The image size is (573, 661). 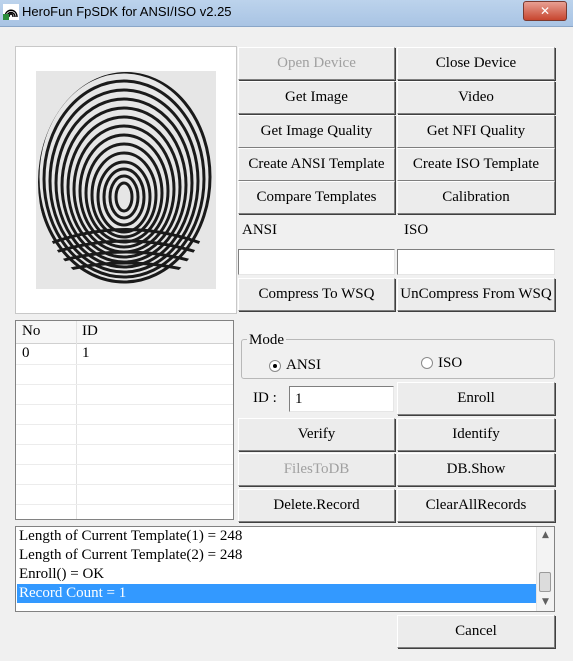 What do you see at coordinates (127, 11) in the screenshot?
I see `window-title: HeroFun FpSDK for ANSI/ISO v2.25` at bounding box center [127, 11].